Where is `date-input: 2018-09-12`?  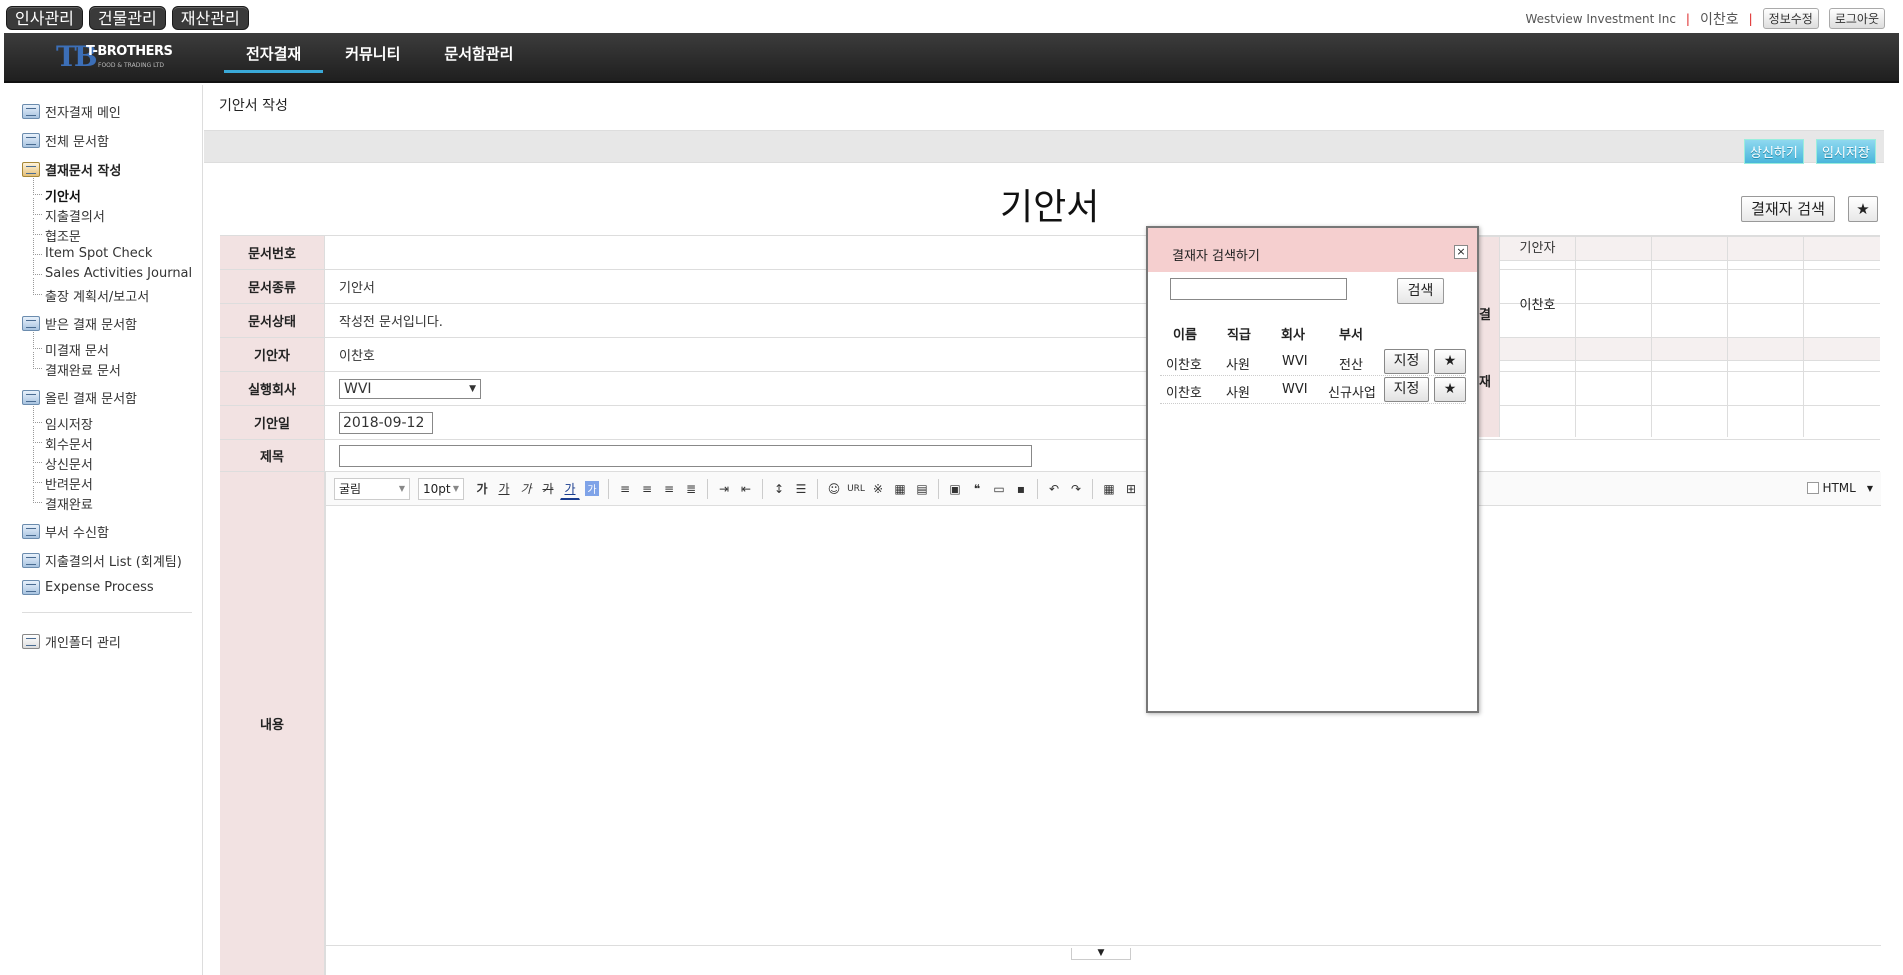
date-input: 2018-09-12 is located at coordinates (386, 422).